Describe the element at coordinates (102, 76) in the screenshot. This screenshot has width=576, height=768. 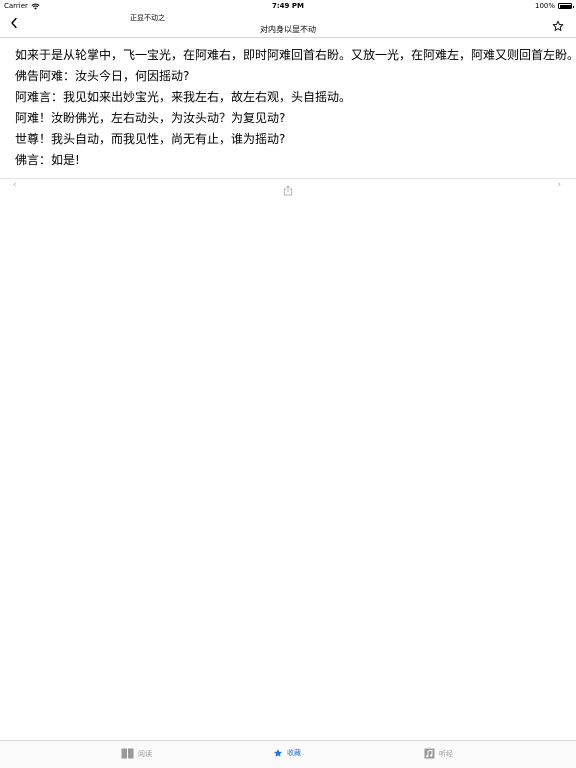
I see `text-line: 佛告阿难：汝头今日，何因摇动?` at that location.